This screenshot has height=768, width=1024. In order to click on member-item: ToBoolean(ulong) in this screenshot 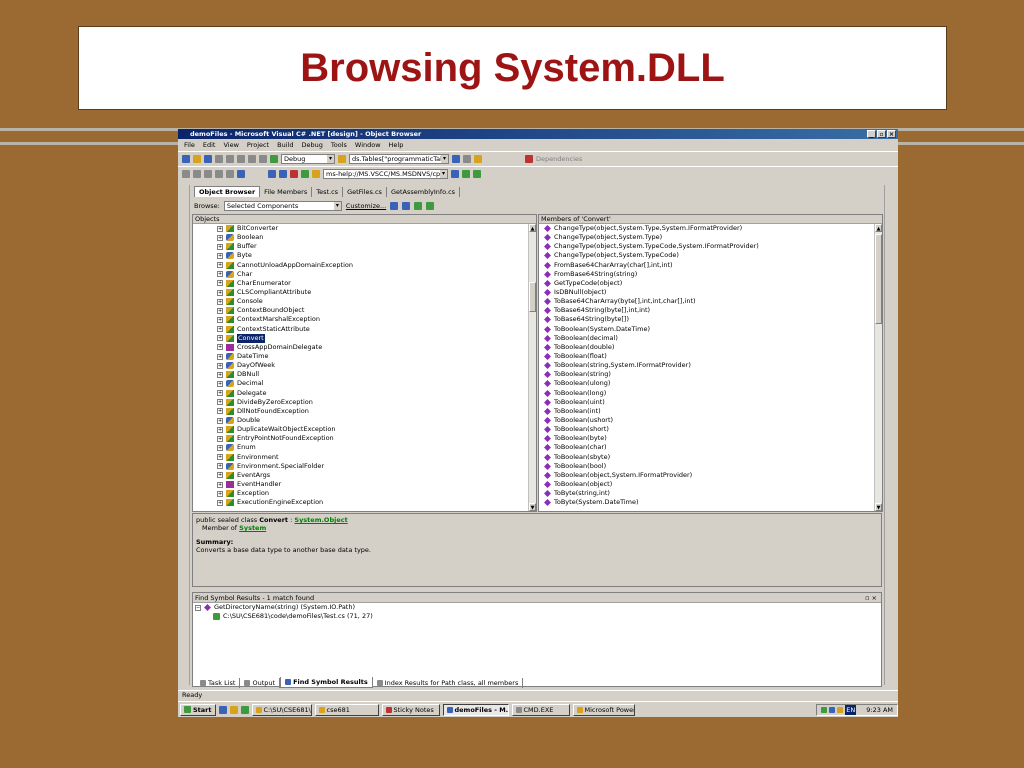, I will do `click(713, 383)`.